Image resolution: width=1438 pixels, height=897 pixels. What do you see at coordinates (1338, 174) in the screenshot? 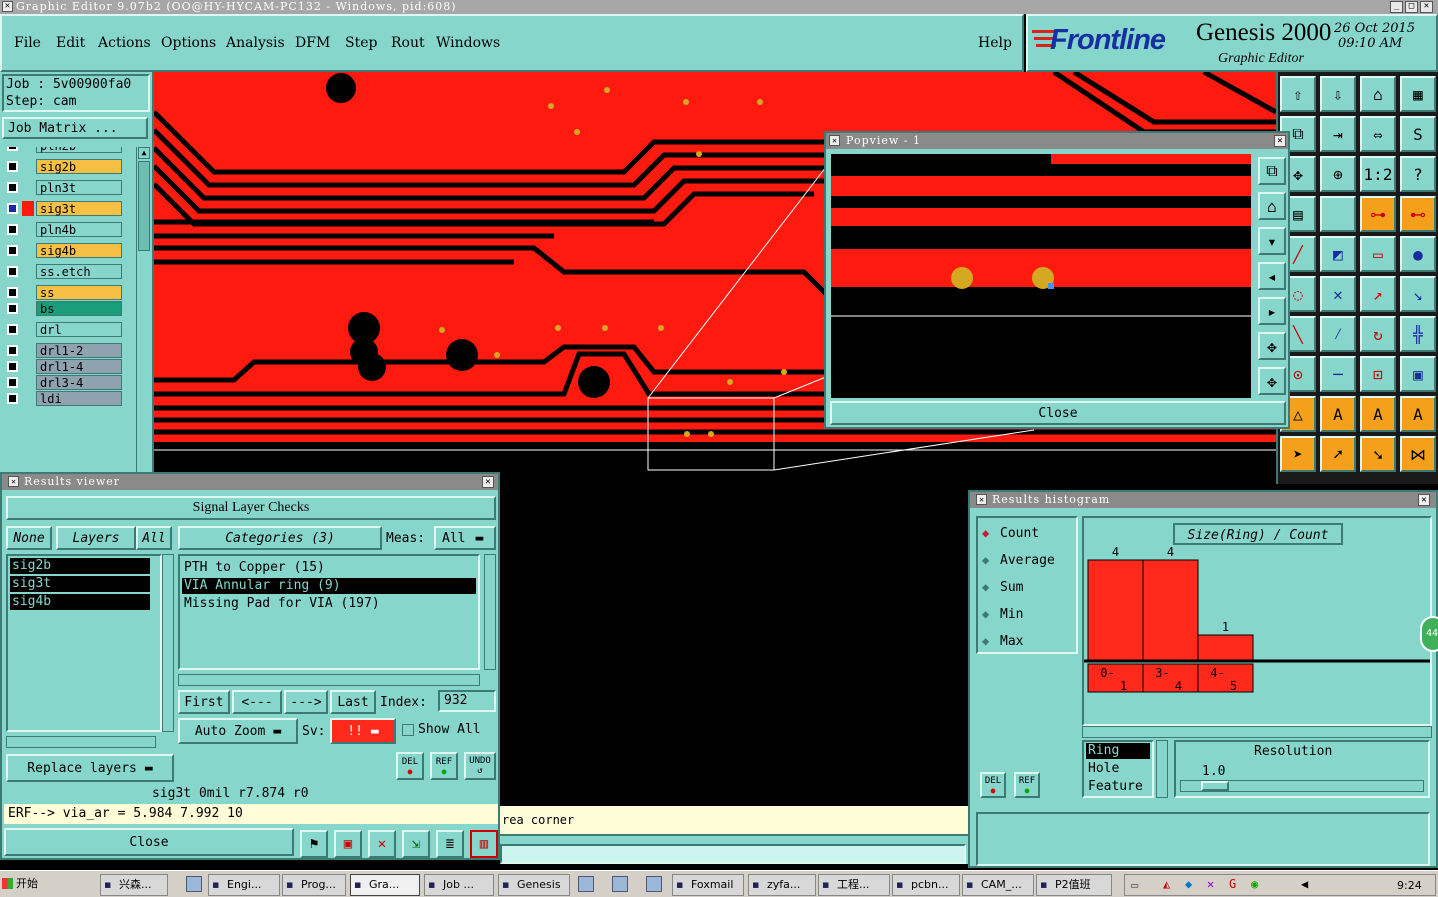
I see `center-icon: ⊕` at bounding box center [1338, 174].